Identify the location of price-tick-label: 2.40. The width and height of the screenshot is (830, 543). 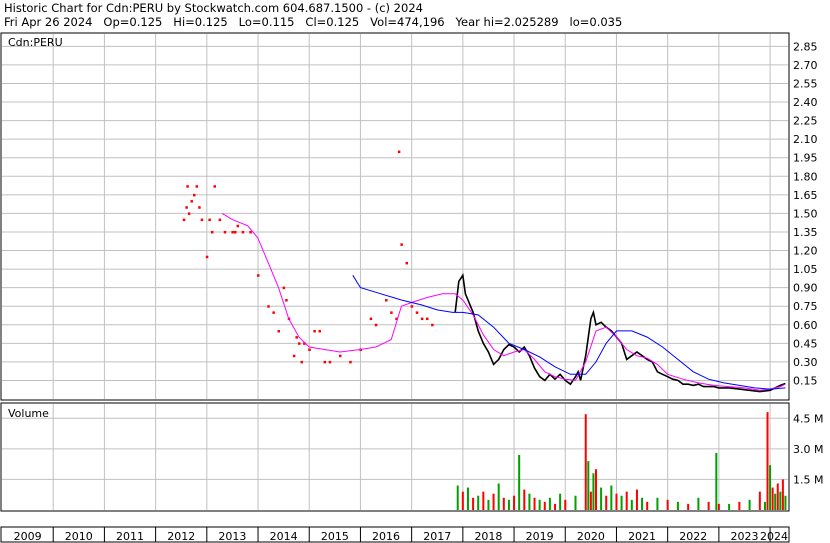
(805, 102).